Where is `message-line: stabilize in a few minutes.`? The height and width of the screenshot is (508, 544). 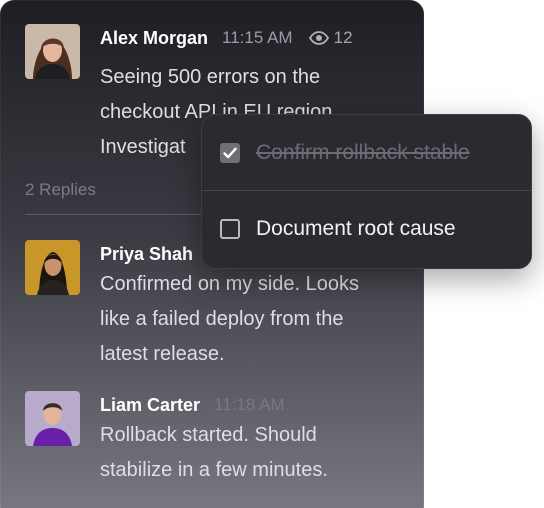
message-line: stabilize in a few minutes. is located at coordinates (214, 470).